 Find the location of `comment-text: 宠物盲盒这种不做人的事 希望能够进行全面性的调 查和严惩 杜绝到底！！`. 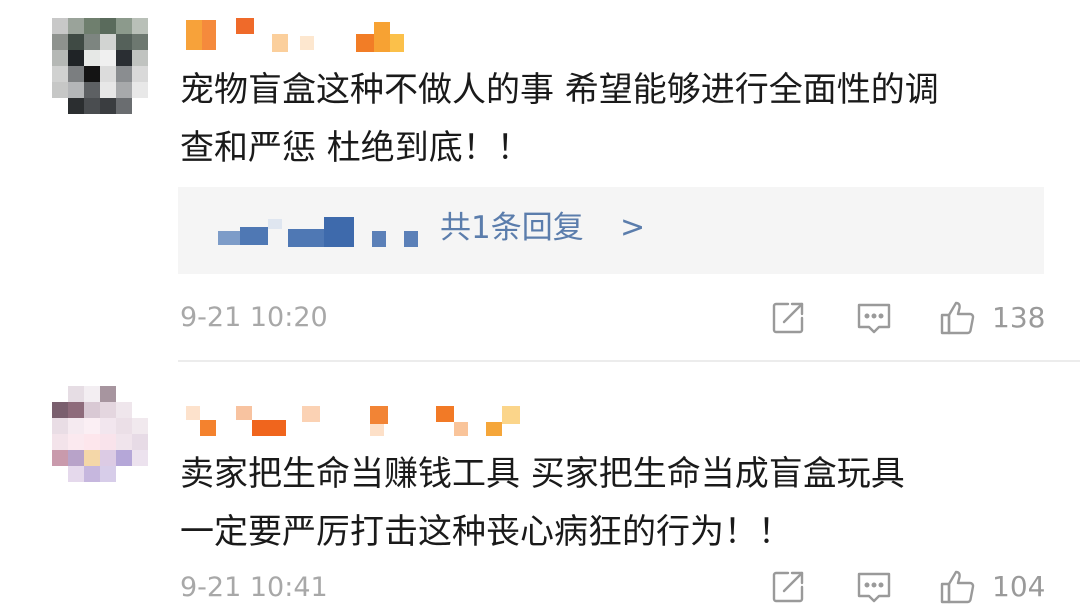

comment-text: 宠物盲盒这种不做人的事 希望能够进行全面性的调 查和严惩 杜绝到底！！ is located at coordinates (559, 119).